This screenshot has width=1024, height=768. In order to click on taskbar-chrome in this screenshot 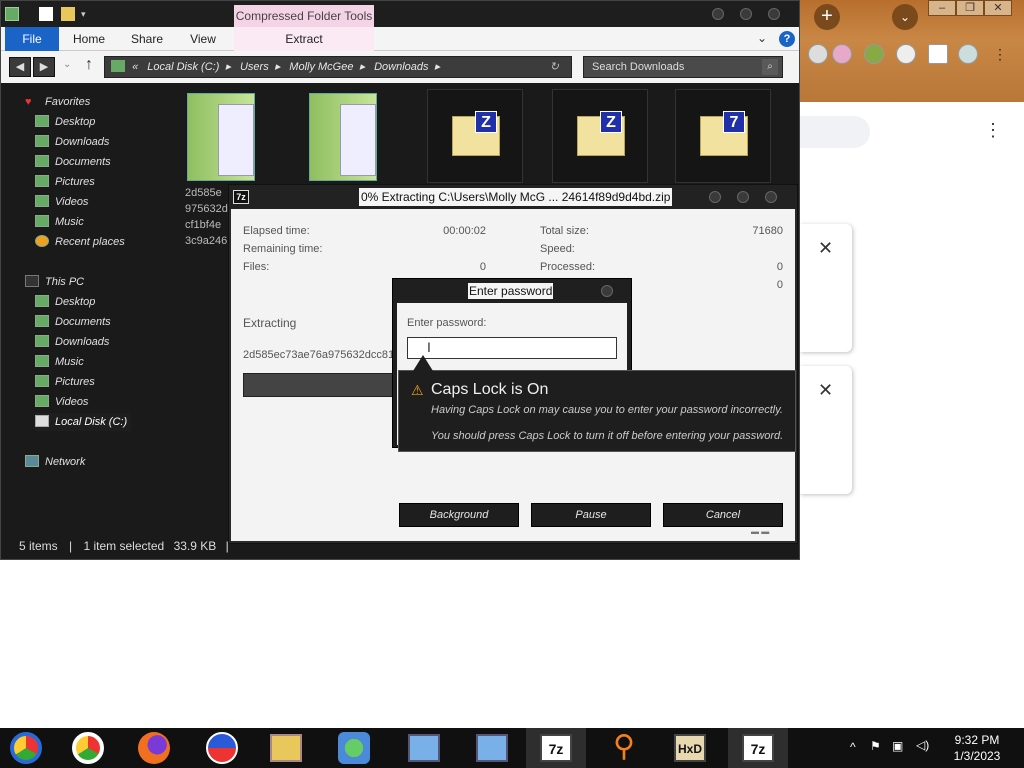, I will do `click(88, 748)`.